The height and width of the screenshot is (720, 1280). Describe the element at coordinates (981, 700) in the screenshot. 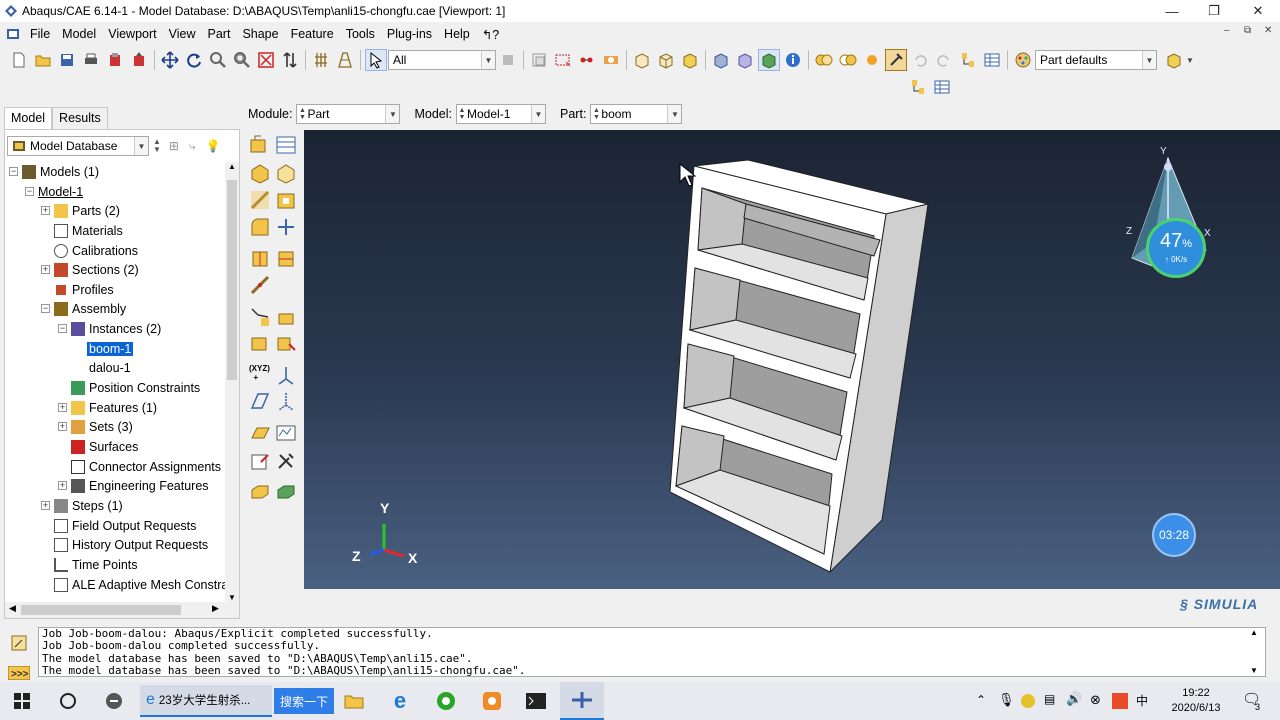

I see `tray-chevron-up-icon: ⌃` at that location.